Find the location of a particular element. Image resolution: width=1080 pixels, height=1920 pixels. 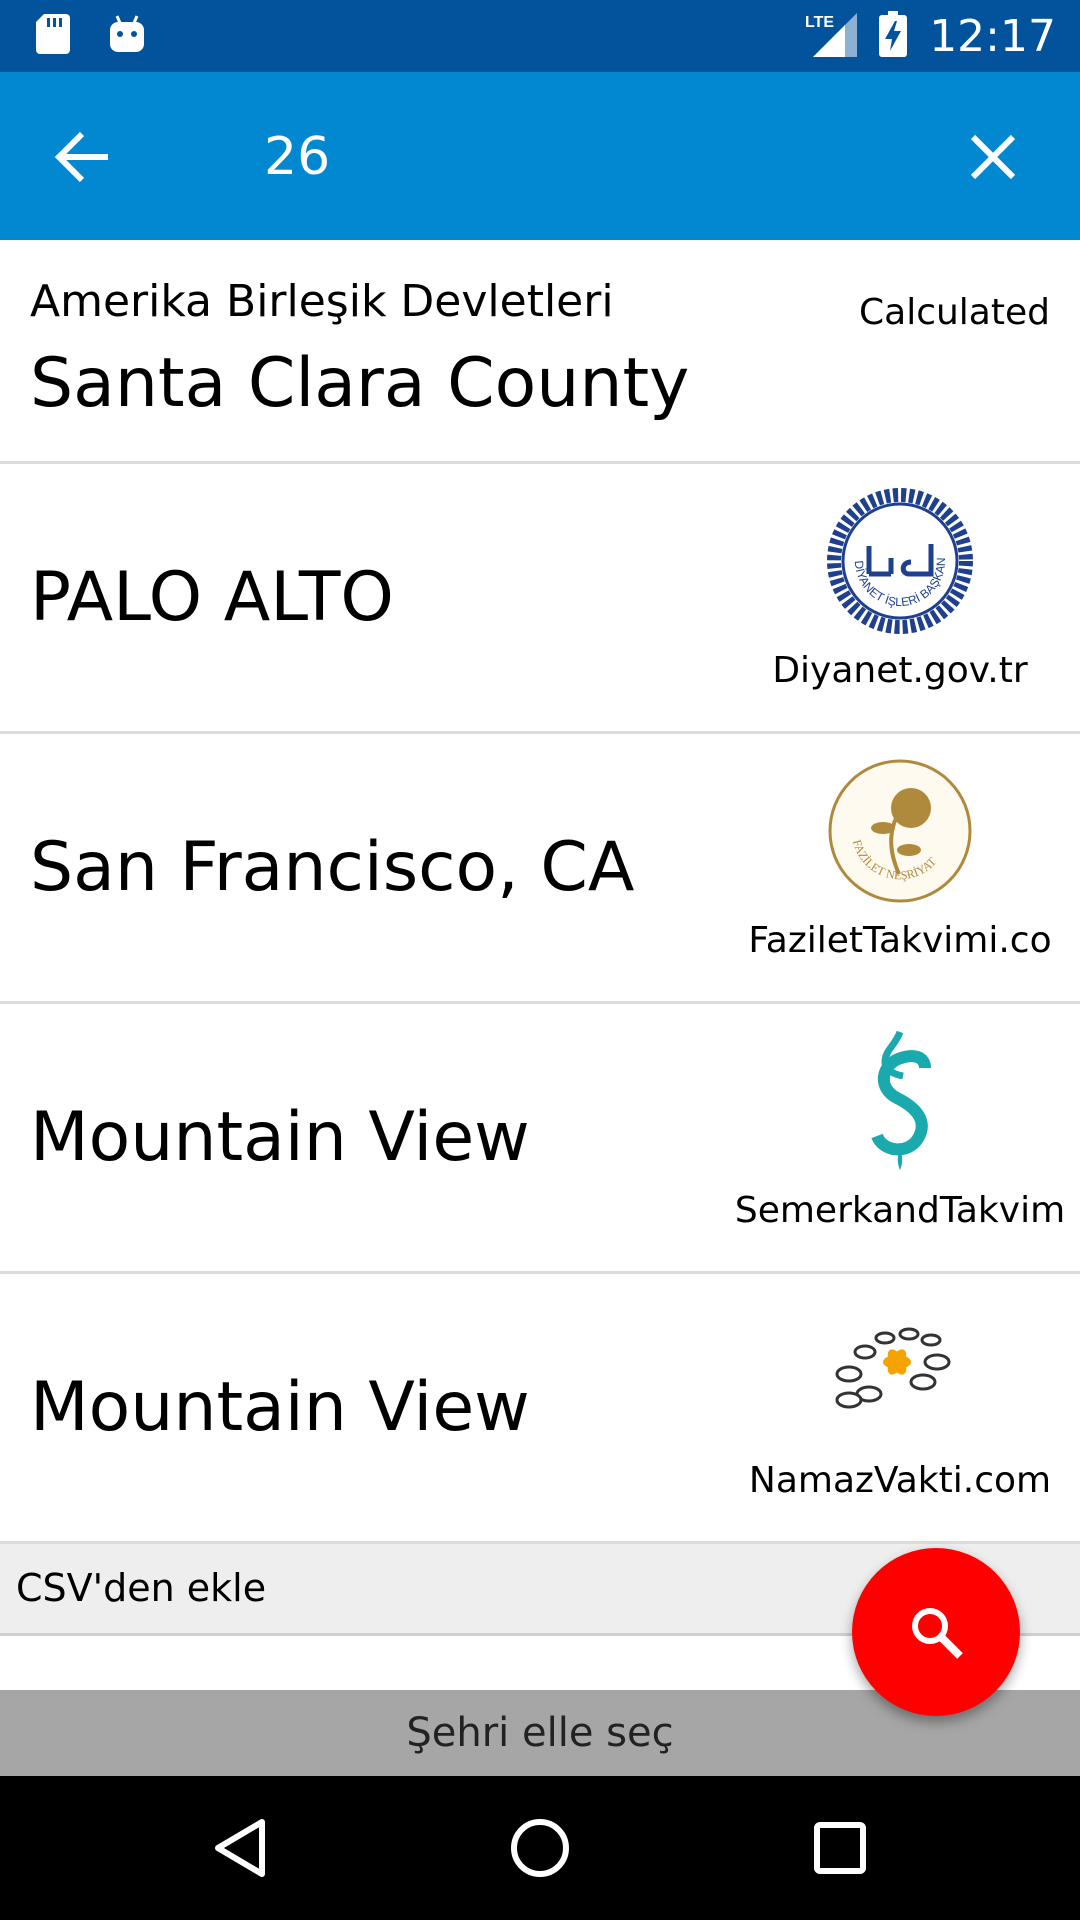

source-block: NamazVakti.com is located at coordinates (900, 1407).